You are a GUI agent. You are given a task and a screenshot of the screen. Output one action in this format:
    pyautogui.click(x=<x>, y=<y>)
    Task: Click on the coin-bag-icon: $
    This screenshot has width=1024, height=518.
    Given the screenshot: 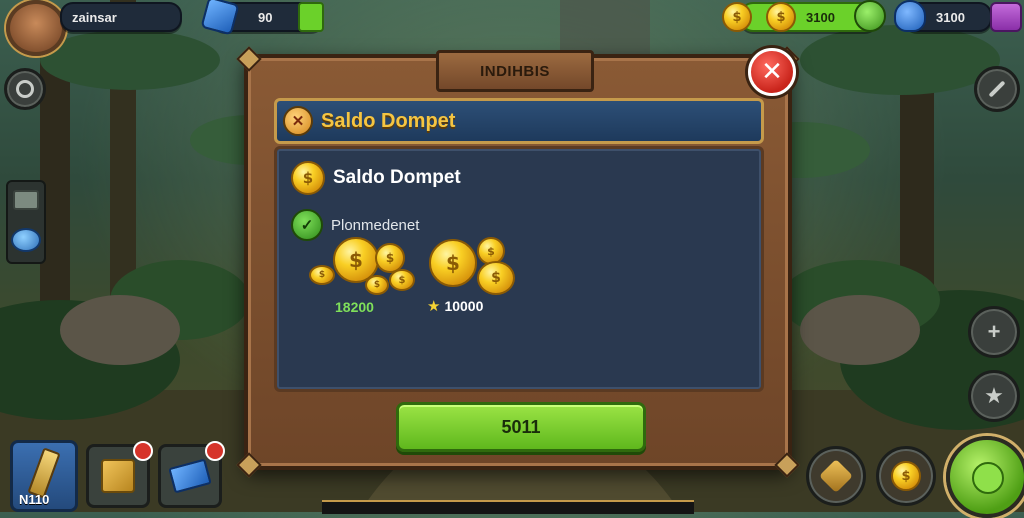 What is the action you would take?
    pyautogui.click(x=906, y=476)
    